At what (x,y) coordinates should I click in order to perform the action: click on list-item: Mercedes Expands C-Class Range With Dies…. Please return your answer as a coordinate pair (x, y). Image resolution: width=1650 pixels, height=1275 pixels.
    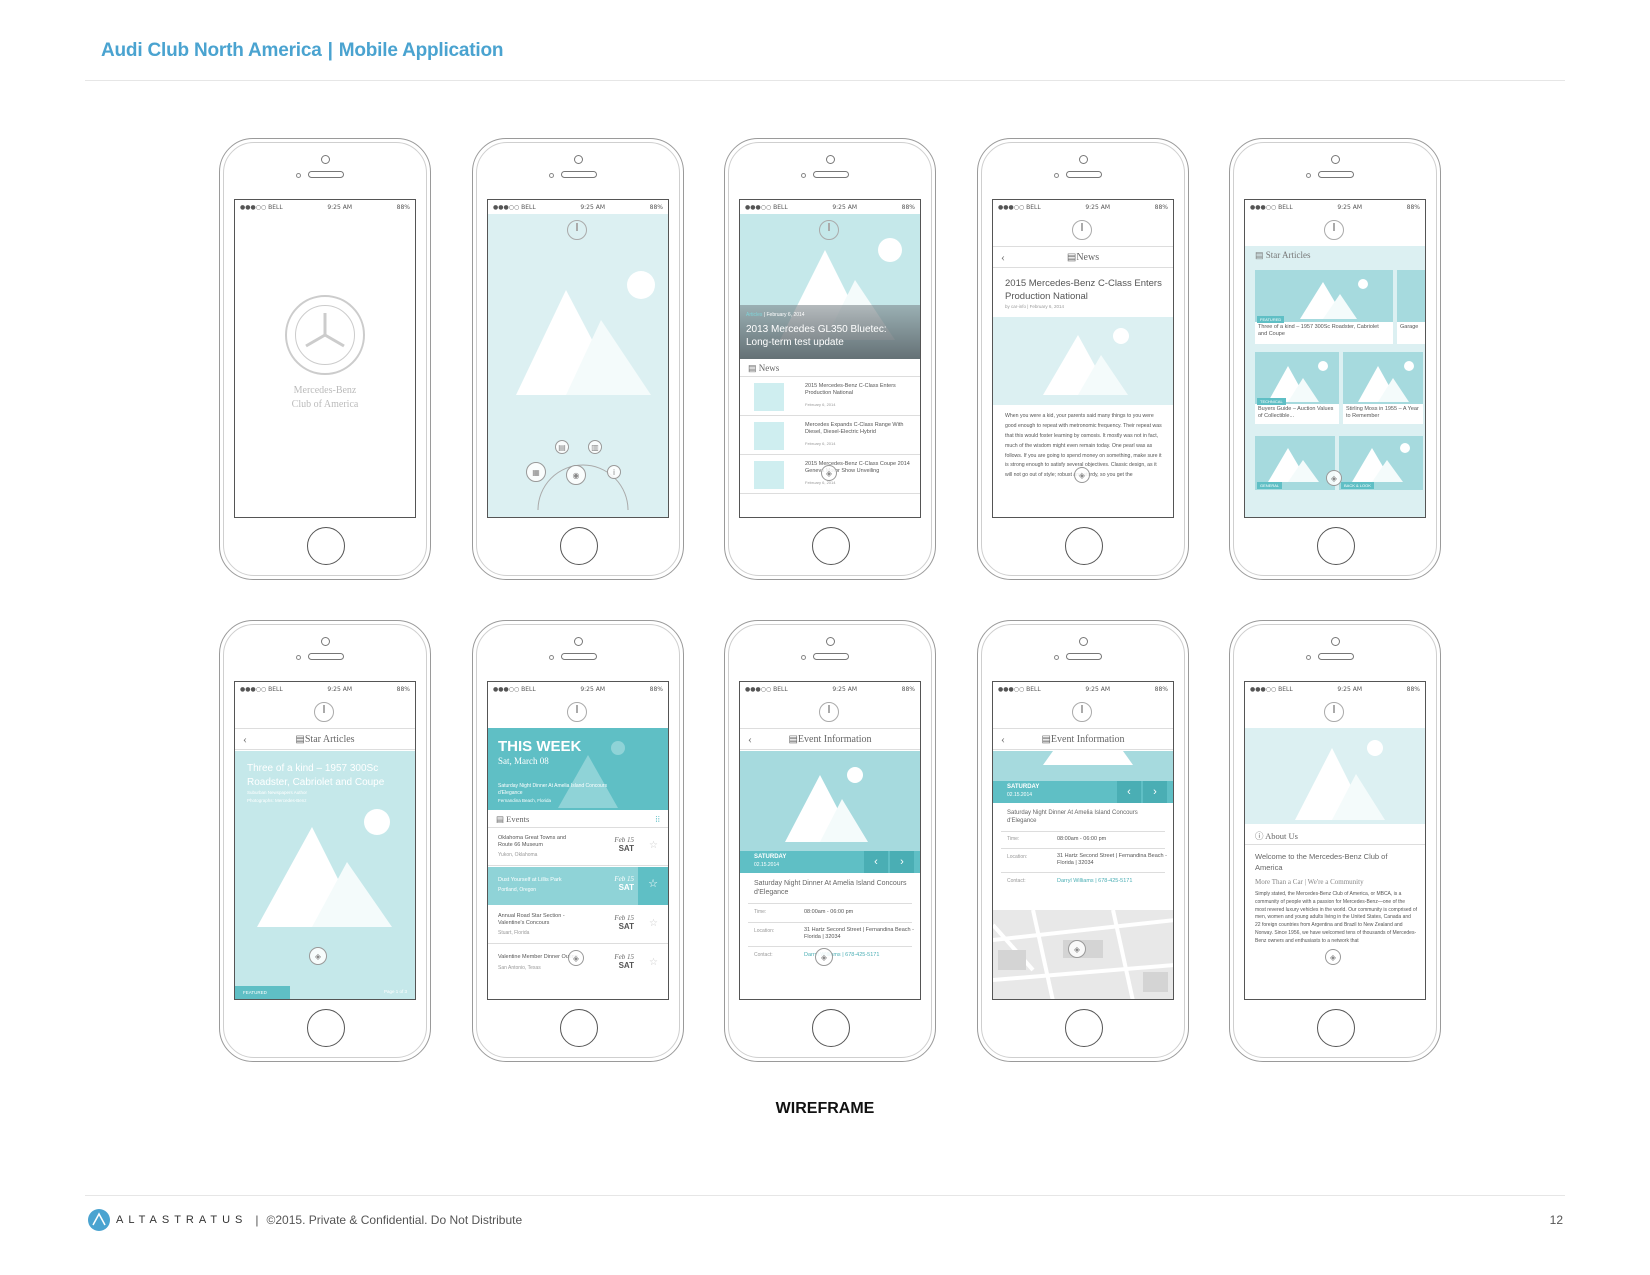
    Looking at the image, I should click on (830, 436).